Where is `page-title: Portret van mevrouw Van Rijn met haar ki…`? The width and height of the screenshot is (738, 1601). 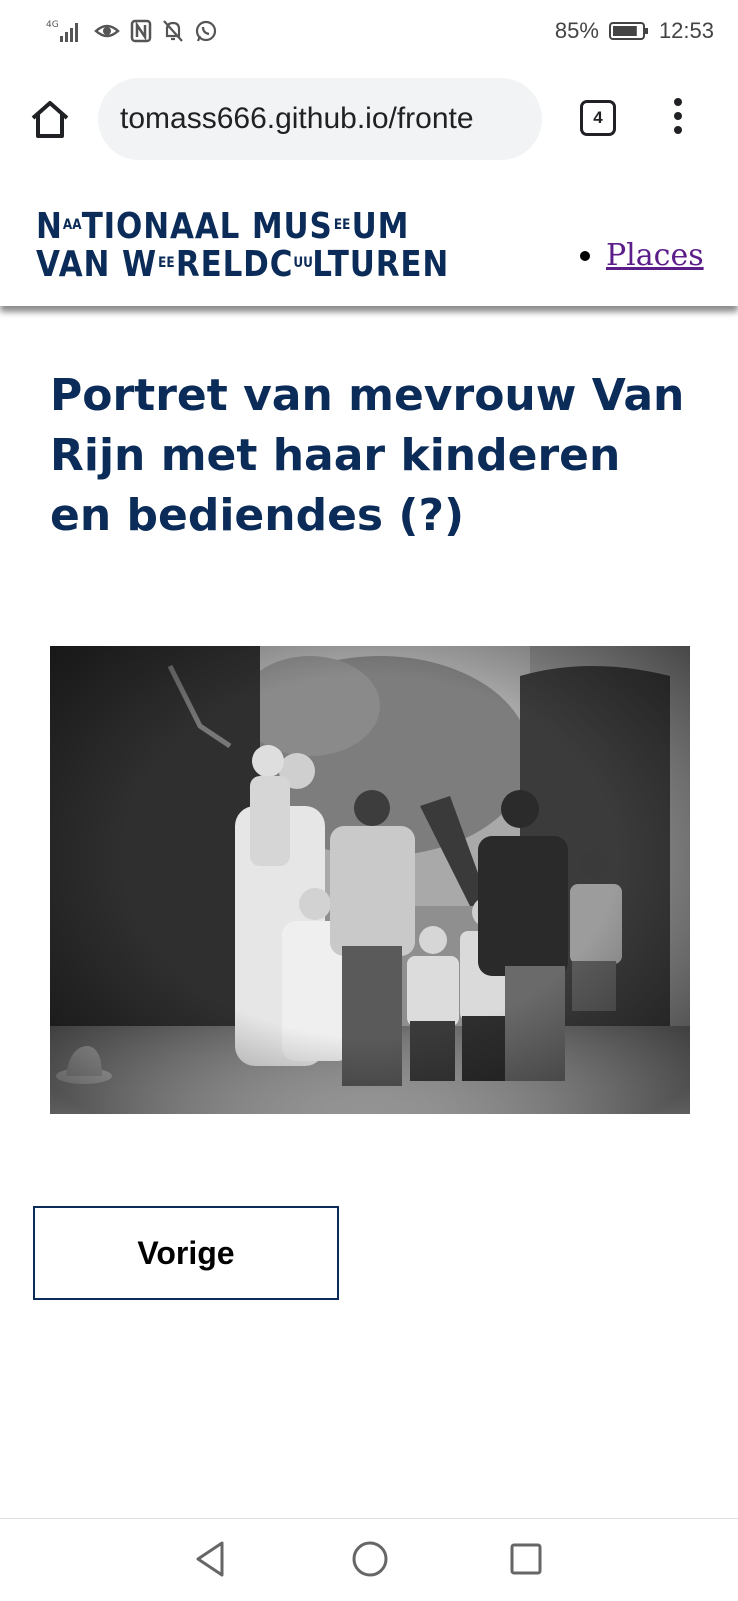
page-title: Portret van mevrouw Van Rijn met haar ki… is located at coordinates (367, 455).